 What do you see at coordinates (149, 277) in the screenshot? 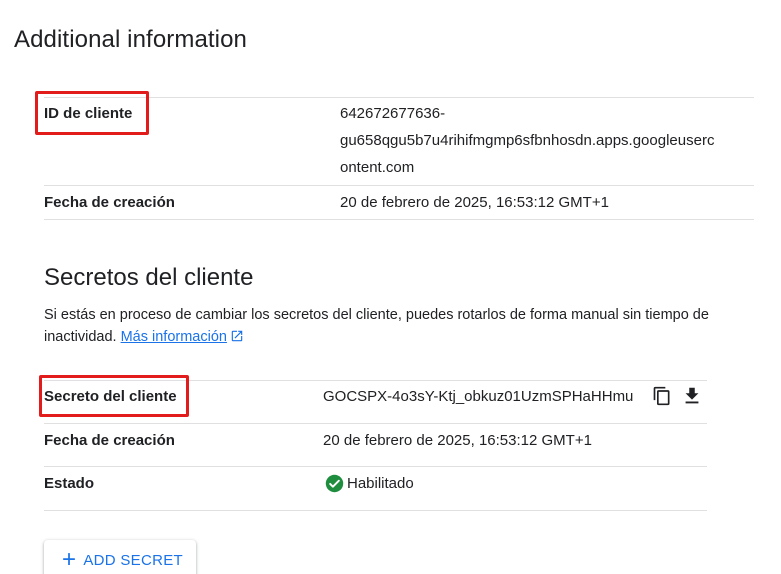
I see `section-title: Secretos del cliente` at bounding box center [149, 277].